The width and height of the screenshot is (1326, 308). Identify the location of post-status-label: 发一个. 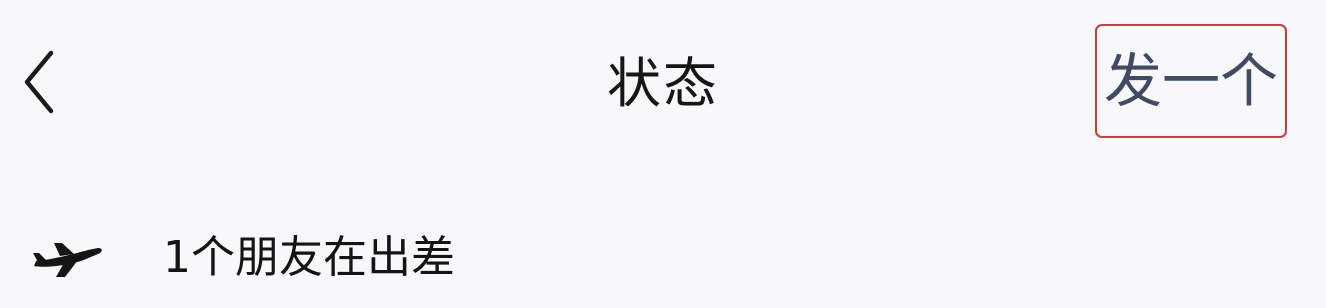
(1190, 81).